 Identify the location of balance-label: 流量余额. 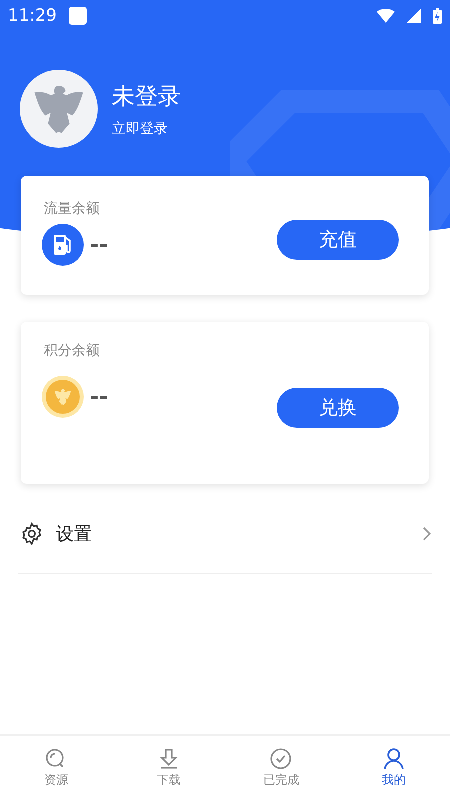
(72, 209).